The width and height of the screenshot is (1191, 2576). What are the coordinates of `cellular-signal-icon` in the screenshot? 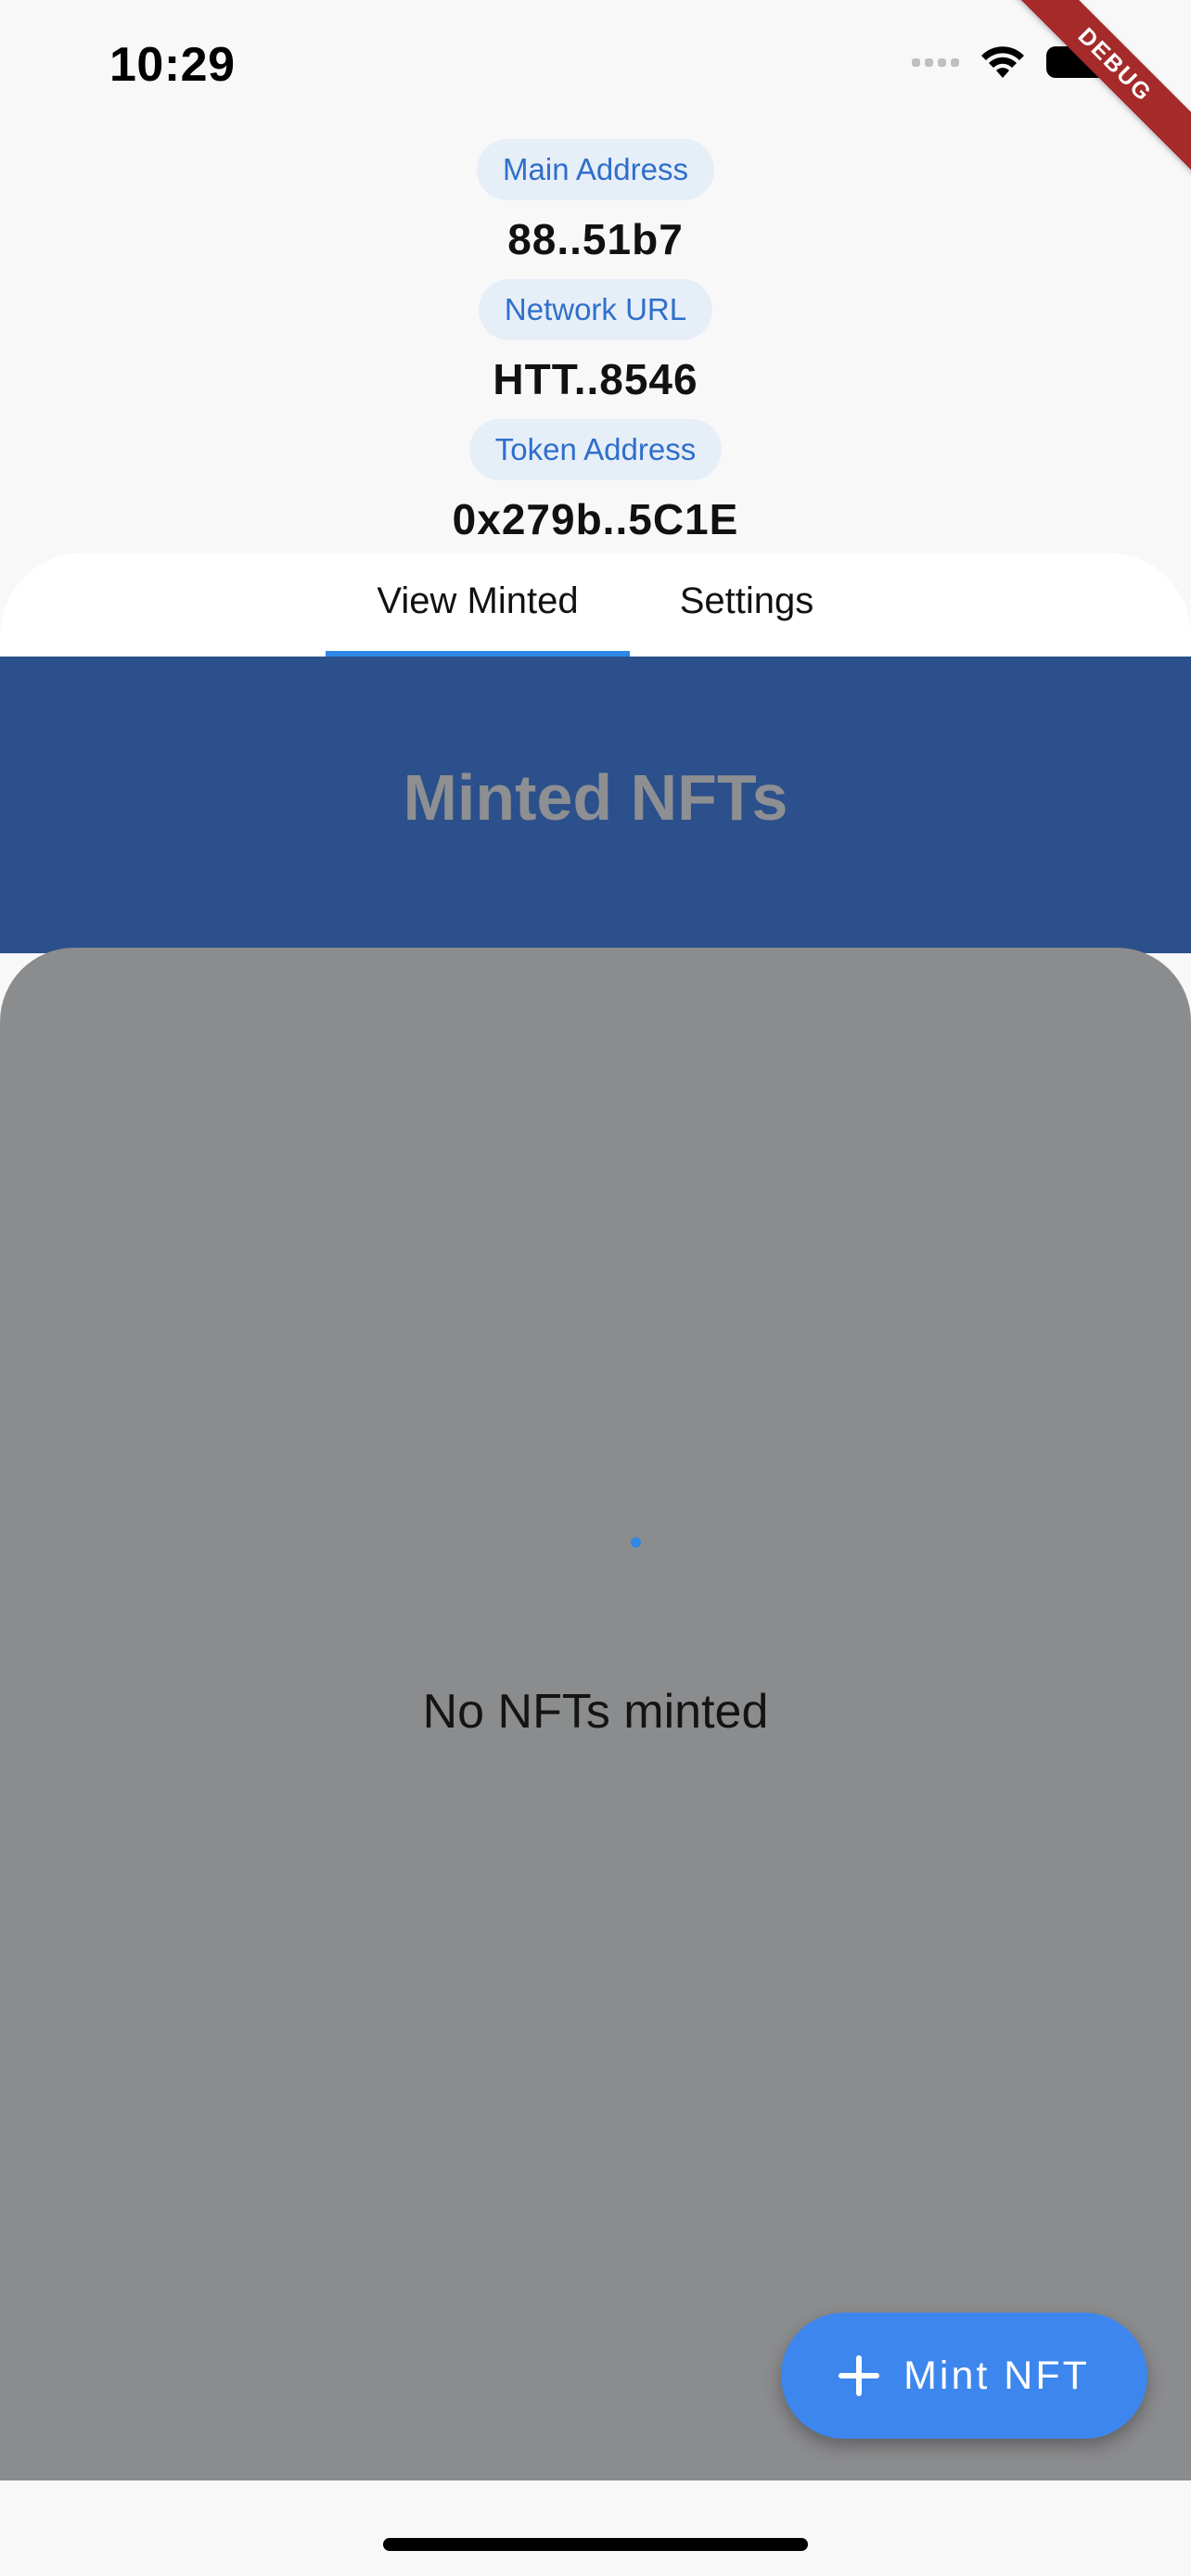 It's located at (935, 62).